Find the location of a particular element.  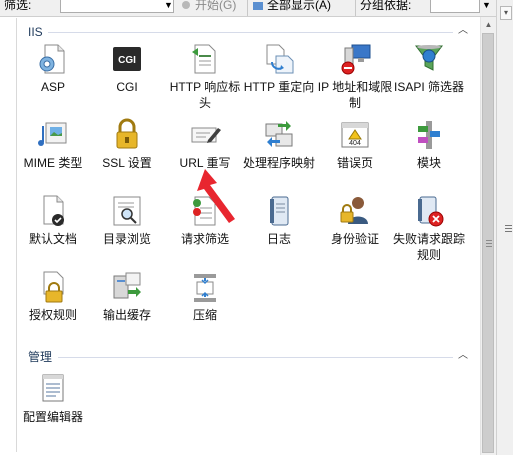

feature-label: HTTP 响应标头 is located at coordinates (205, 95).